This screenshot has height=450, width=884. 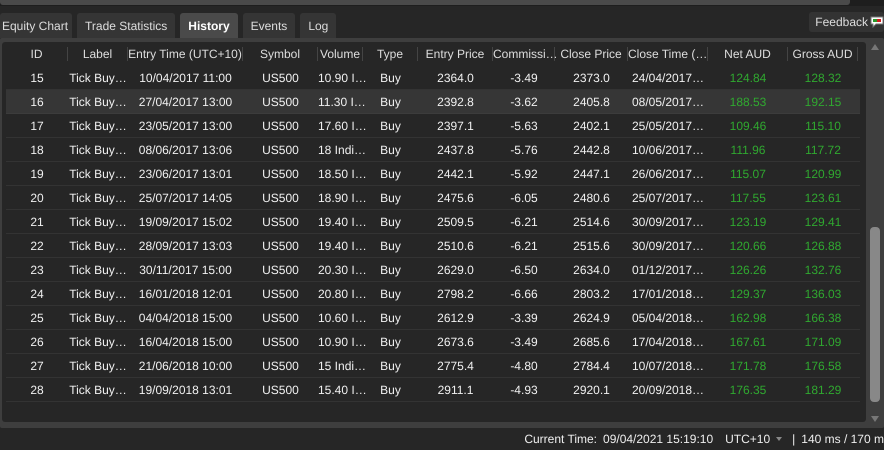 I want to click on table-cell-text: 2373.0, so click(x=591, y=77).